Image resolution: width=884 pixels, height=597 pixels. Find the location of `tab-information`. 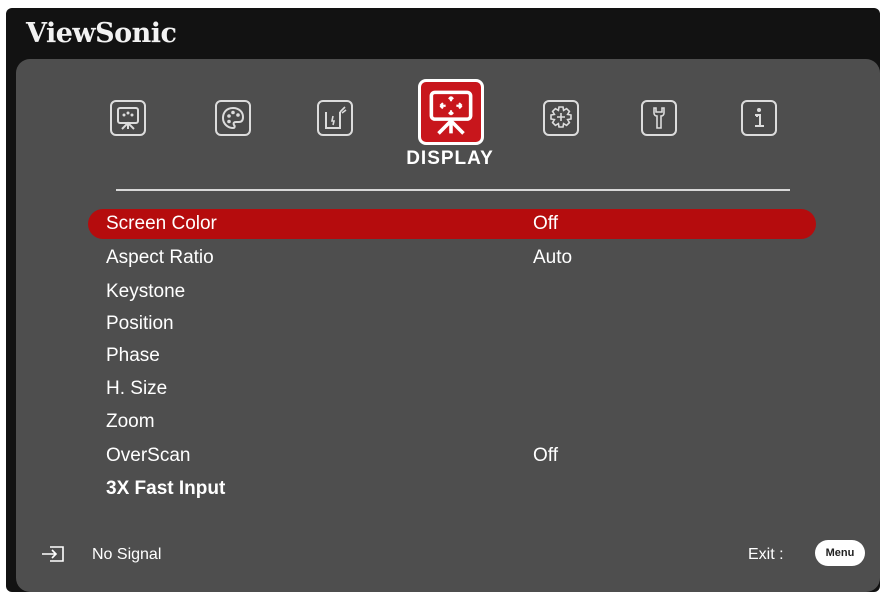

tab-information is located at coordinates (759, 118).